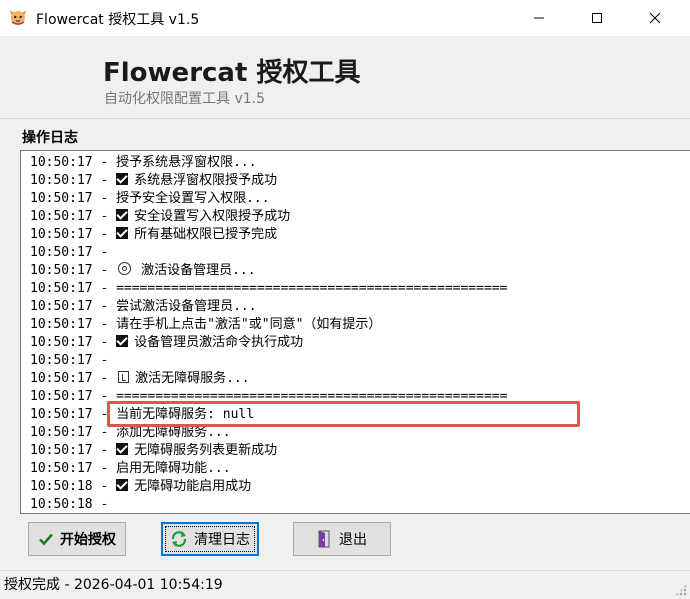 The image size is (690, 599). I want to click on log-line: 10:50:17 - 请在手机上点击"激活"或"同意"（如有提示）, so click(268, 325).